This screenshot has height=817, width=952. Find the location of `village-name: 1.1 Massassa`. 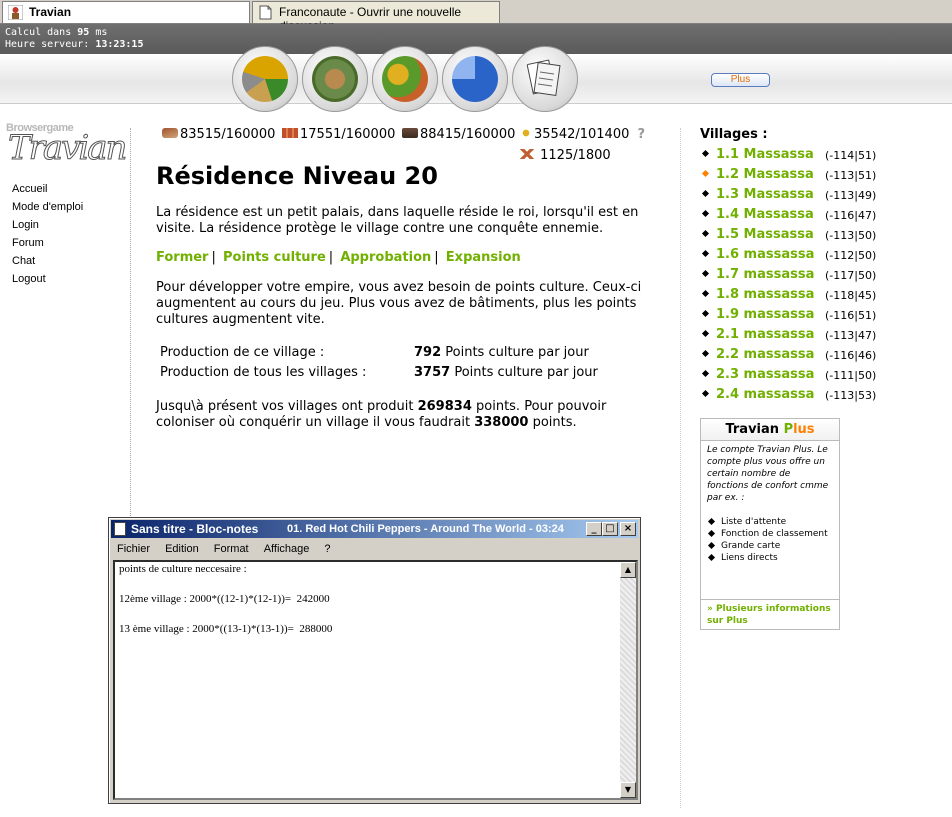

village-name: 1.1 Massassa is located at coordinates (765, 154).